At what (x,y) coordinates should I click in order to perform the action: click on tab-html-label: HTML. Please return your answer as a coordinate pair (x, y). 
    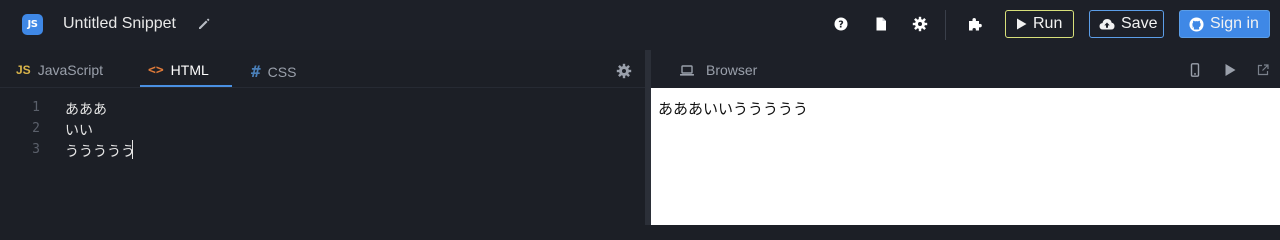
    Looking at the image, I should click on (189, 70).